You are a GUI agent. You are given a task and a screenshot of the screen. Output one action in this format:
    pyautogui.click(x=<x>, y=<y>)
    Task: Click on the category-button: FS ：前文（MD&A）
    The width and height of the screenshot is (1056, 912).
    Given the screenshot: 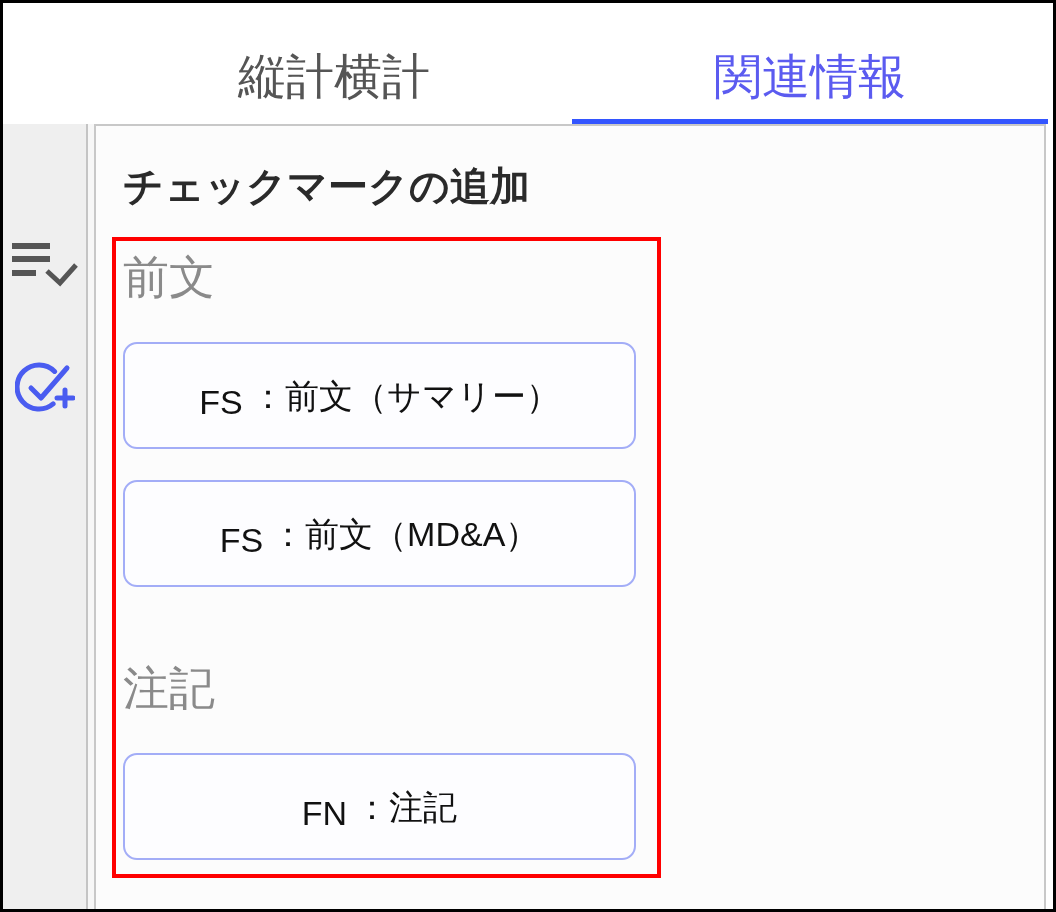 What is the action you would take?
    pyautogui.click(x=379, y=533)
    